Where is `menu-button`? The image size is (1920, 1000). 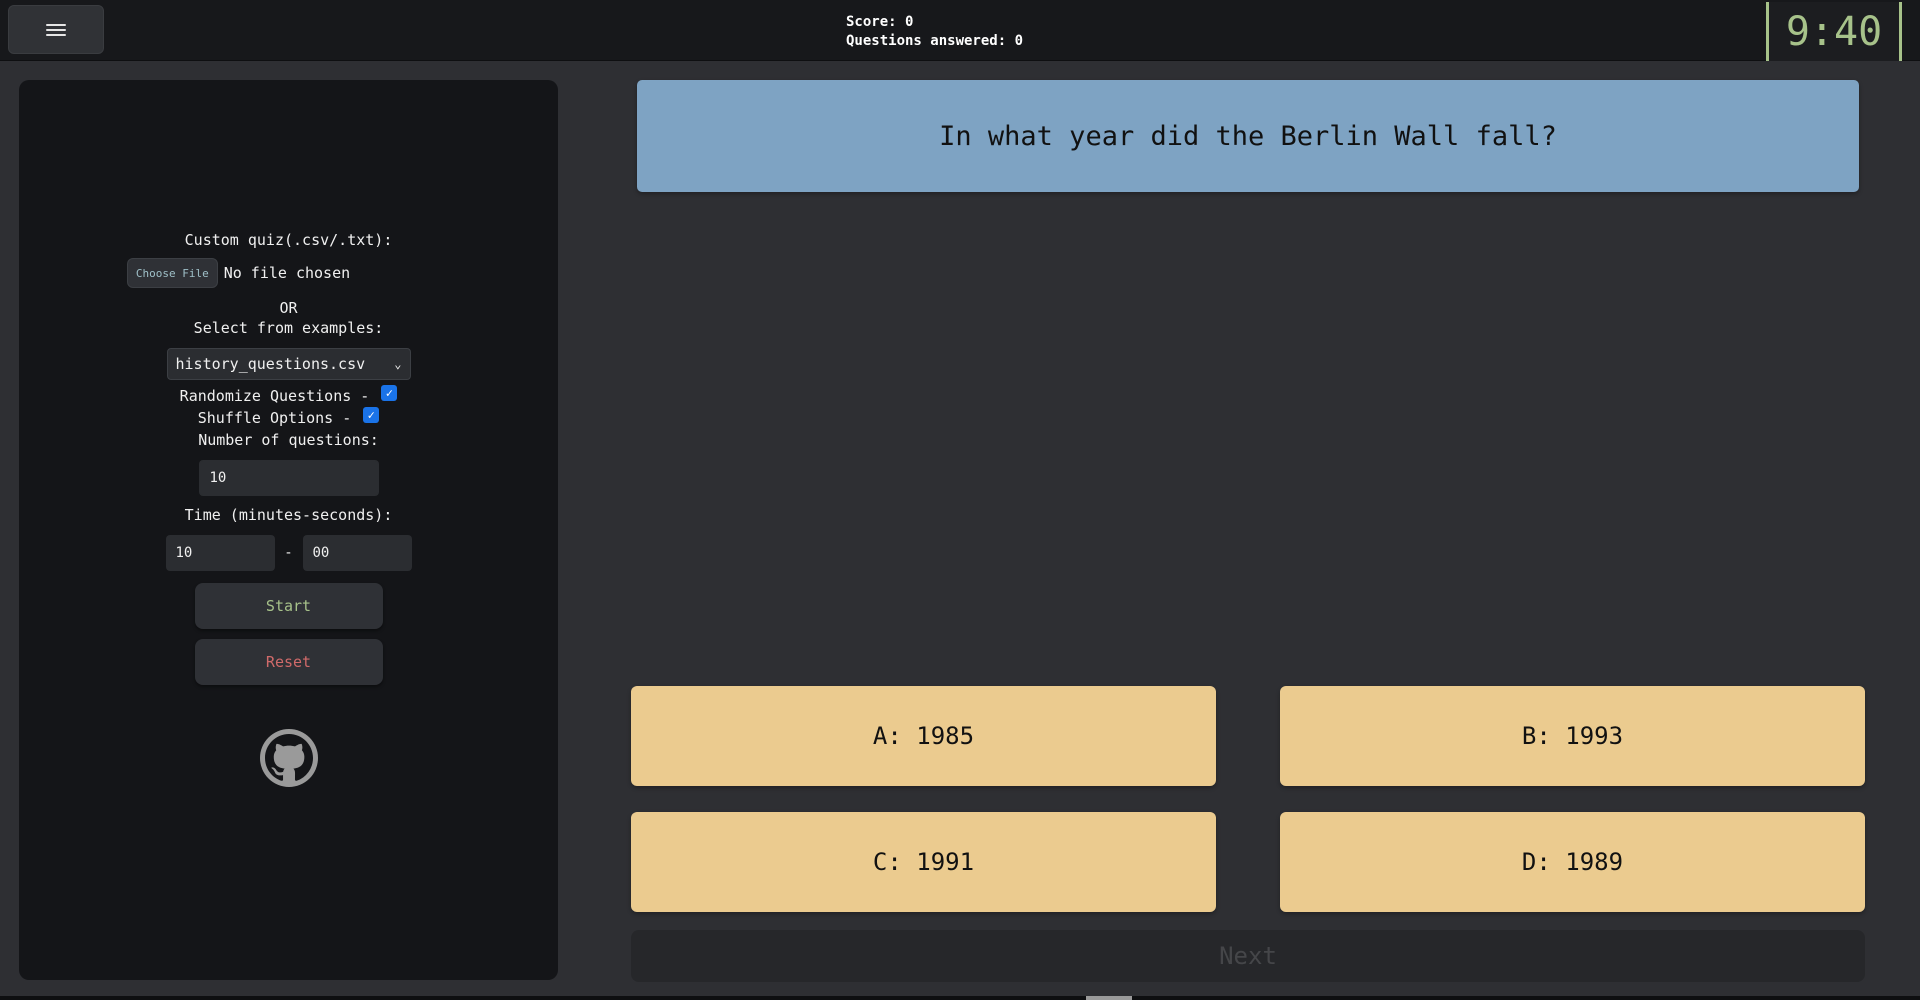
menu-button is located at coordinates (56, 29).